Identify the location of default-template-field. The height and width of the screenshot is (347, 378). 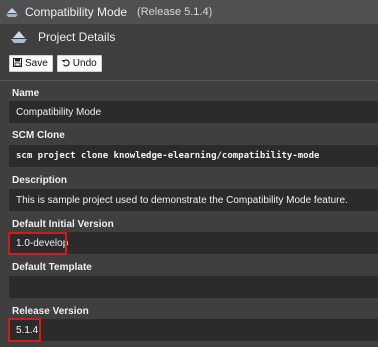
(193, 287).